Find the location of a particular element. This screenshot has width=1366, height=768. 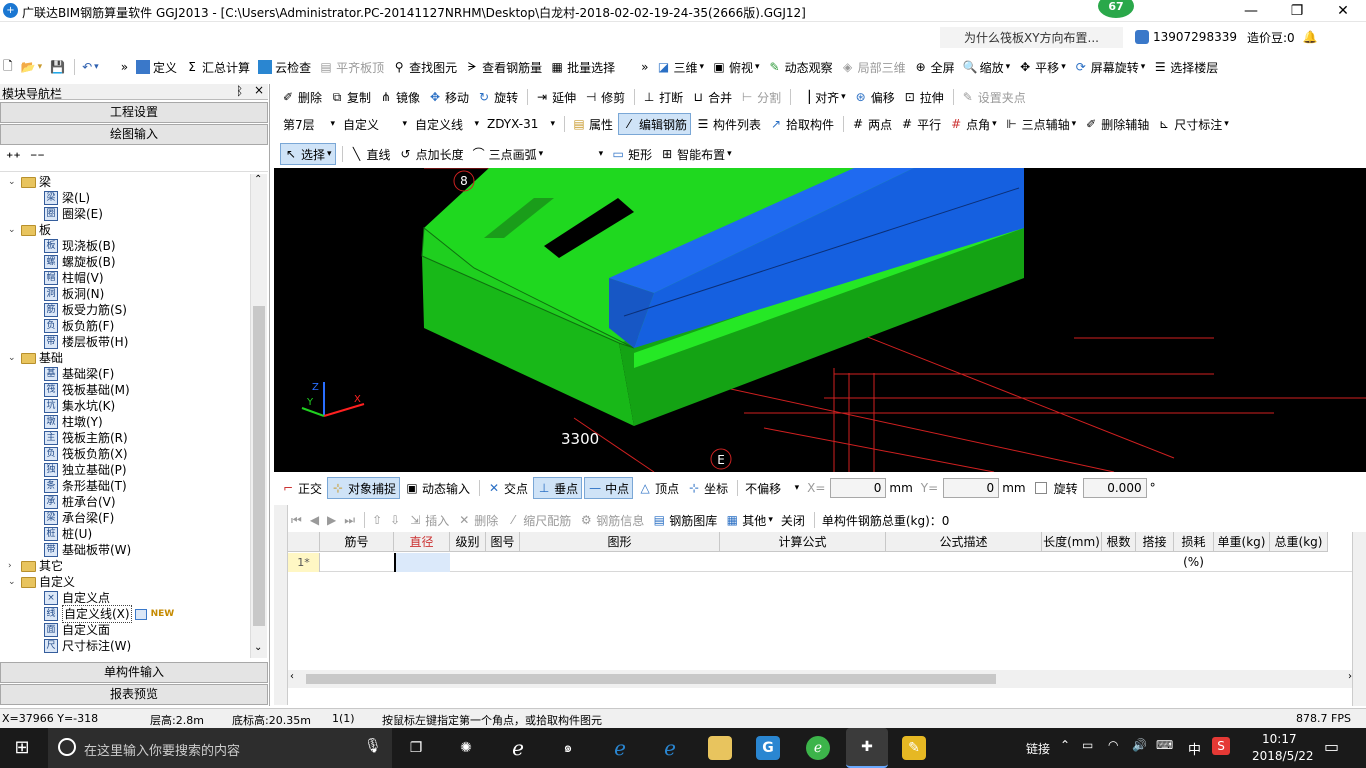

start-windows-icon: ⊞ is located at coordinates (22, 748).